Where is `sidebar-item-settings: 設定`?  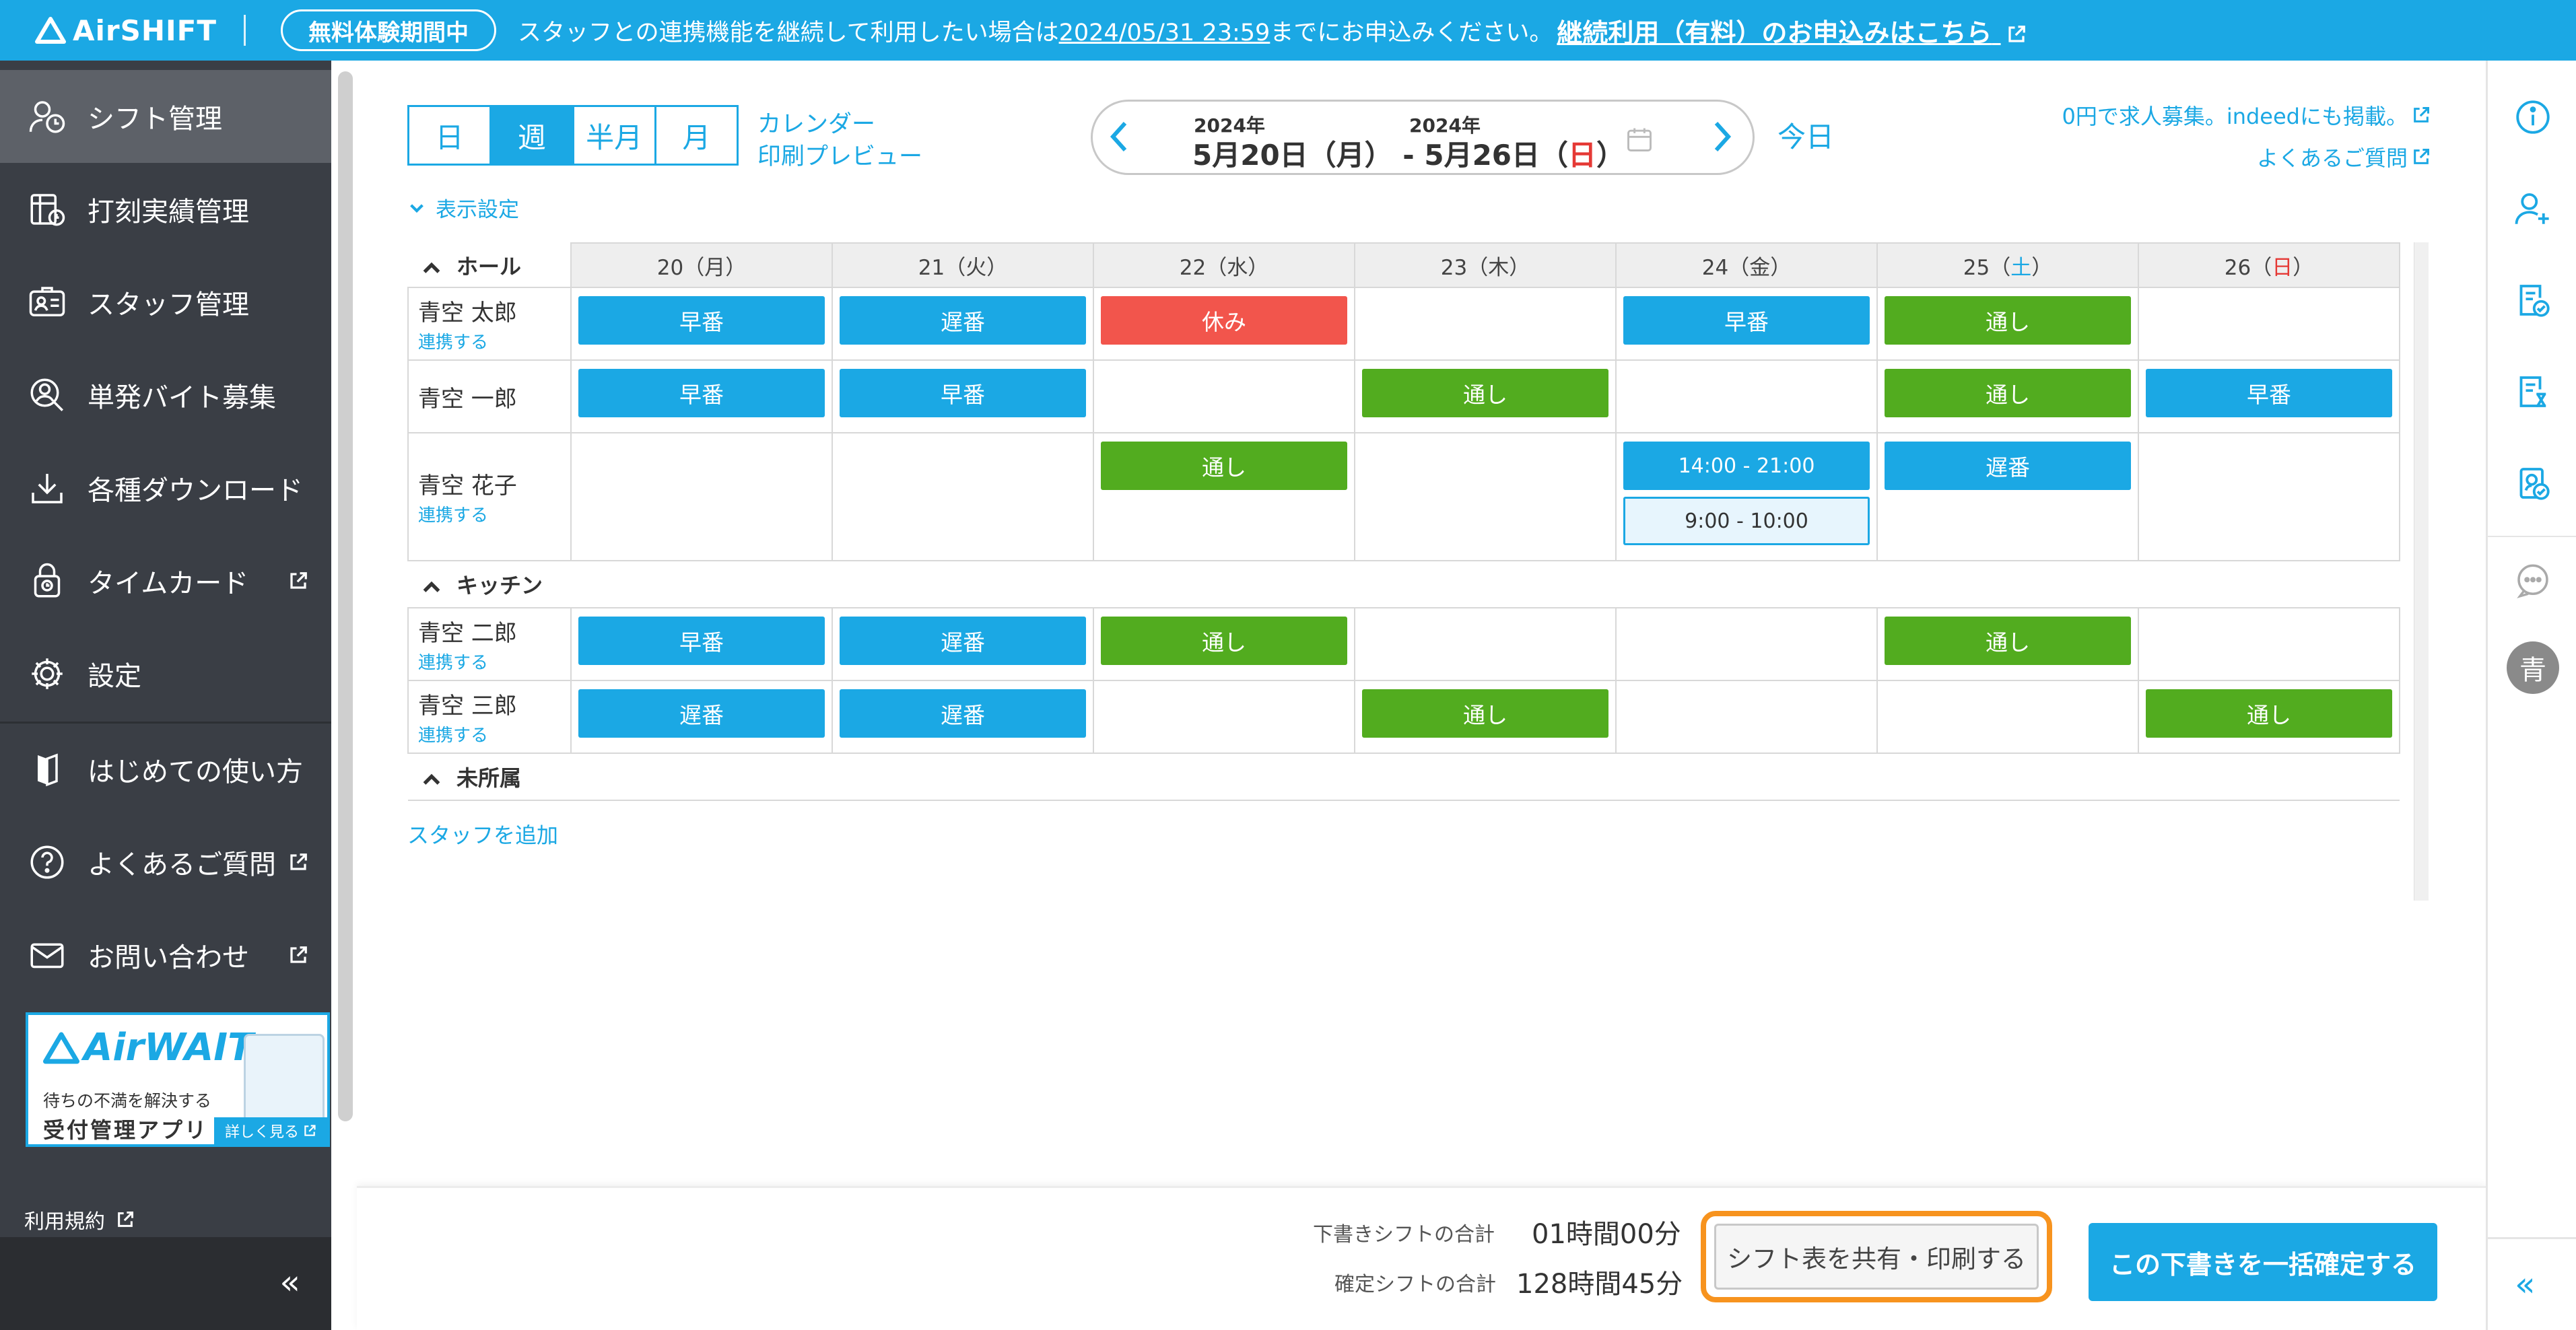
sidebar-item-settings: 設定 is located at coordinates (165, 674).